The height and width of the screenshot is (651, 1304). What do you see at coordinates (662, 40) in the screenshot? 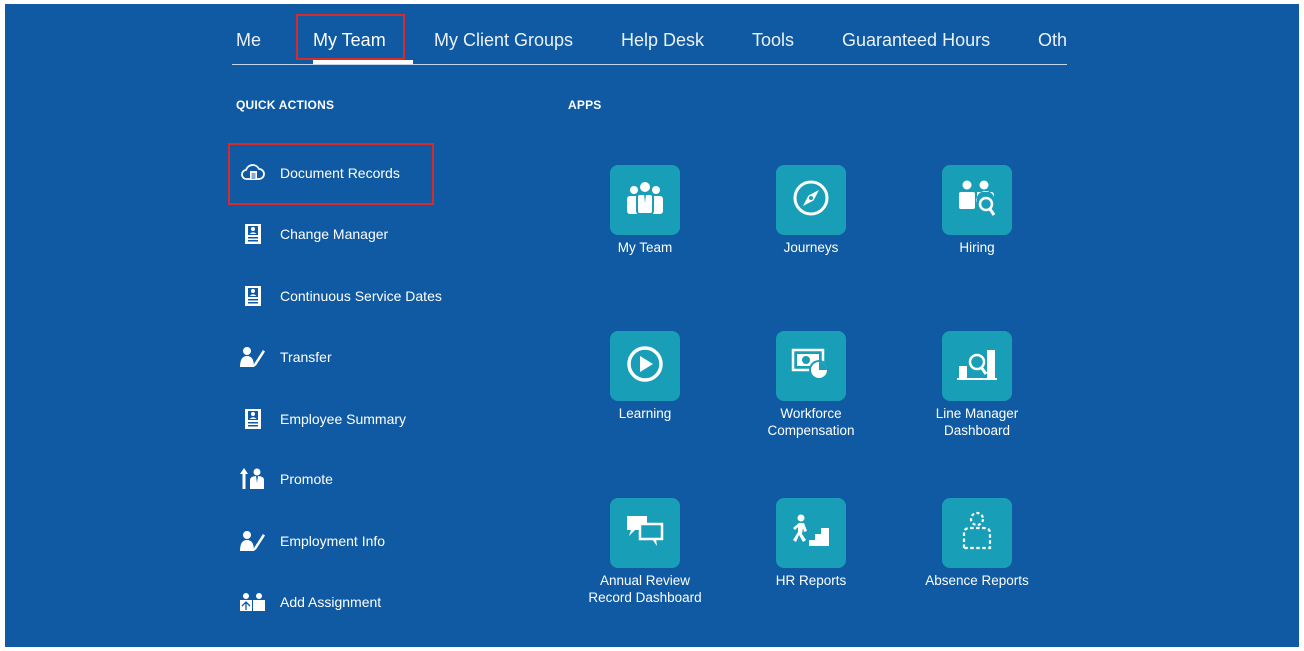
I see `tab-help-desk: Help Desk` at bounding box center [662, 40].